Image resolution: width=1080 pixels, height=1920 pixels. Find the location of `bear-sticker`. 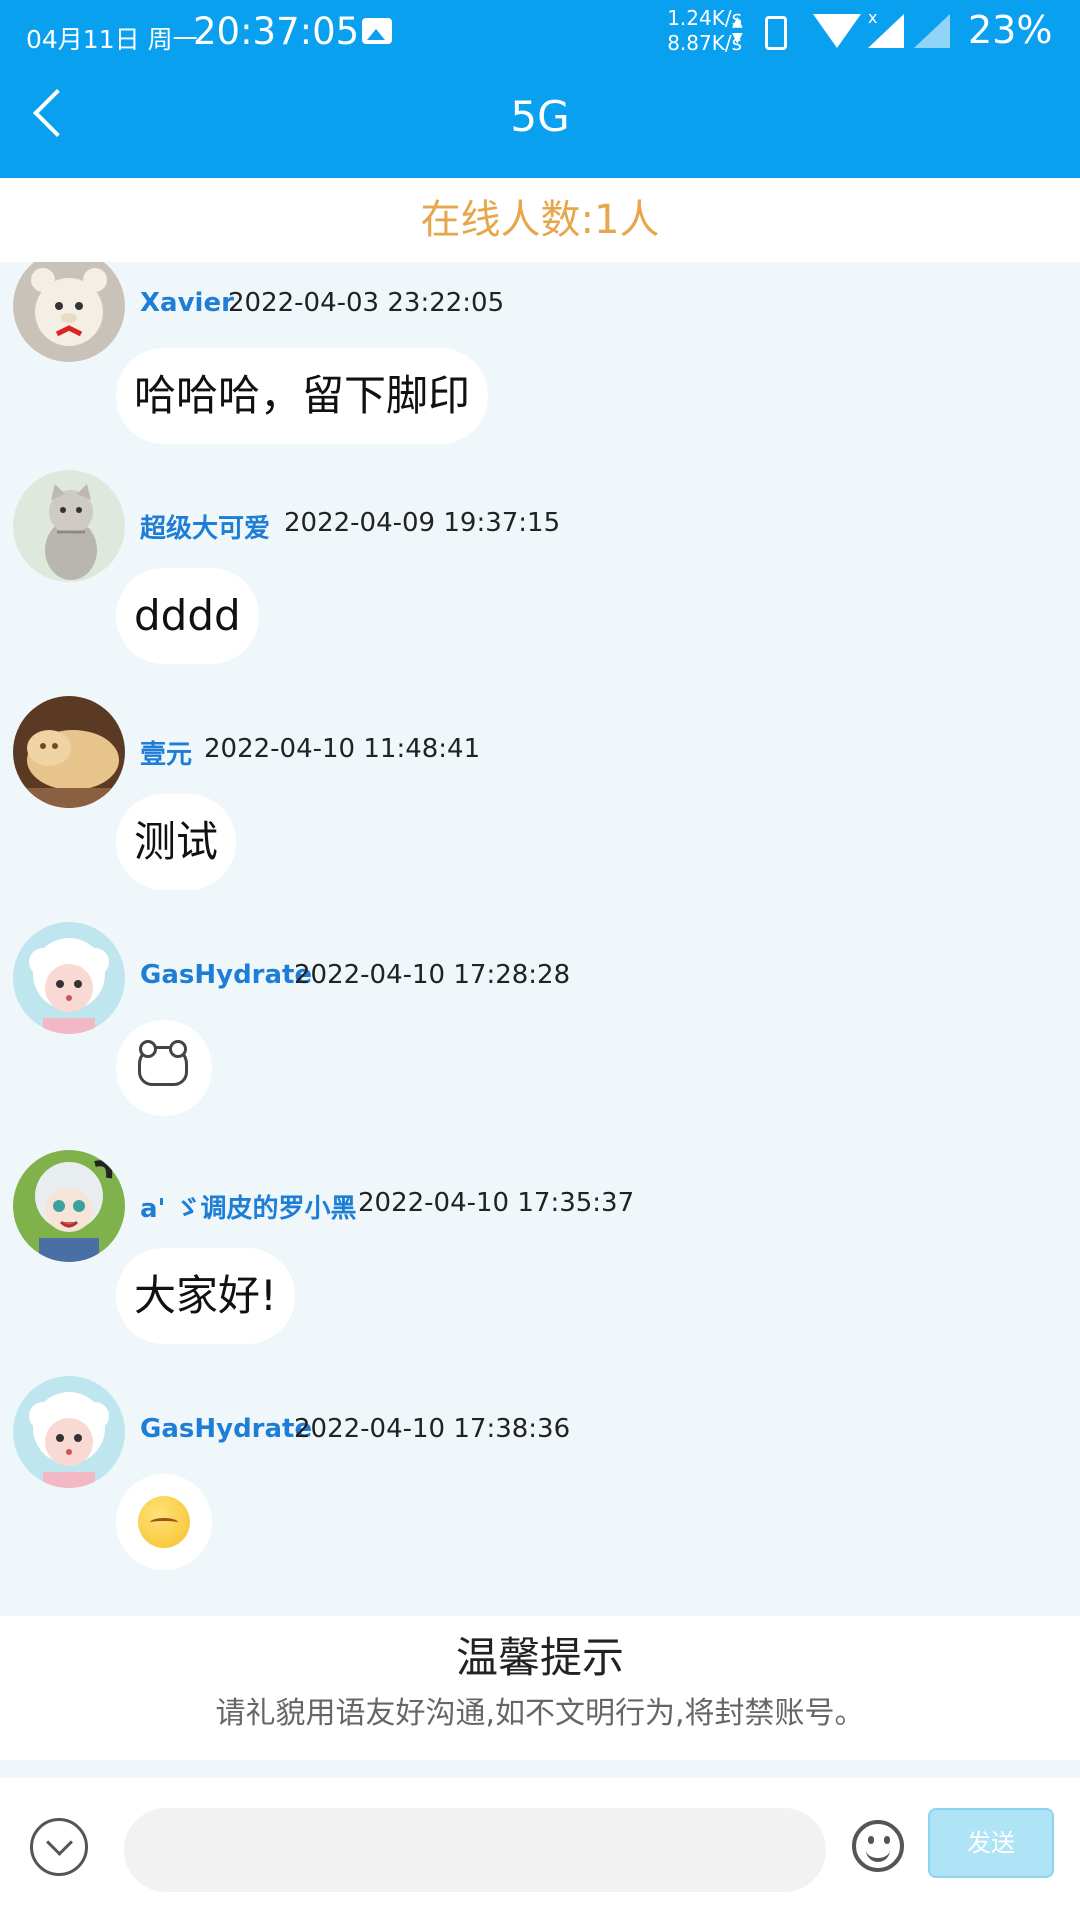

bear-sticker is located at coordinates (164, 1068).